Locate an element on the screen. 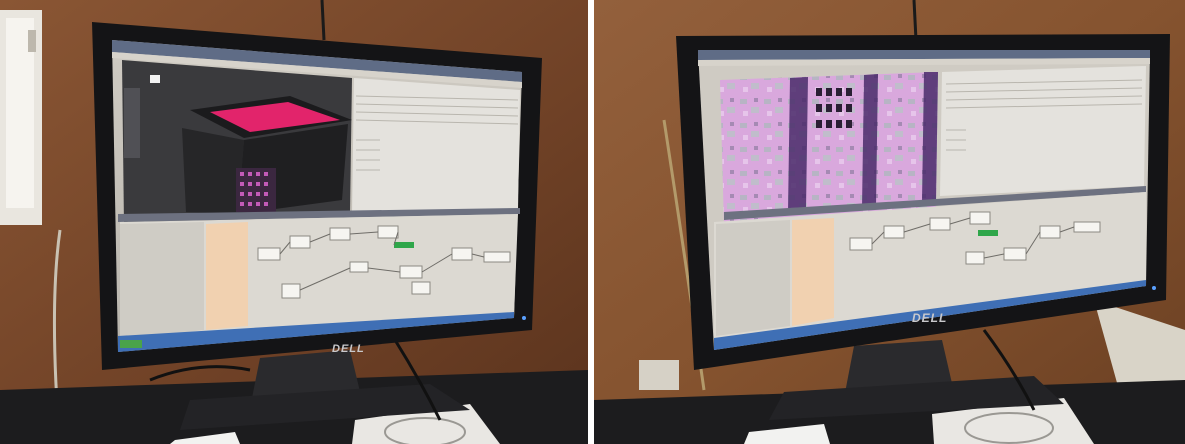 This screenshot has width=1185, height=444. window-latch is located at coordinates (32, 41).